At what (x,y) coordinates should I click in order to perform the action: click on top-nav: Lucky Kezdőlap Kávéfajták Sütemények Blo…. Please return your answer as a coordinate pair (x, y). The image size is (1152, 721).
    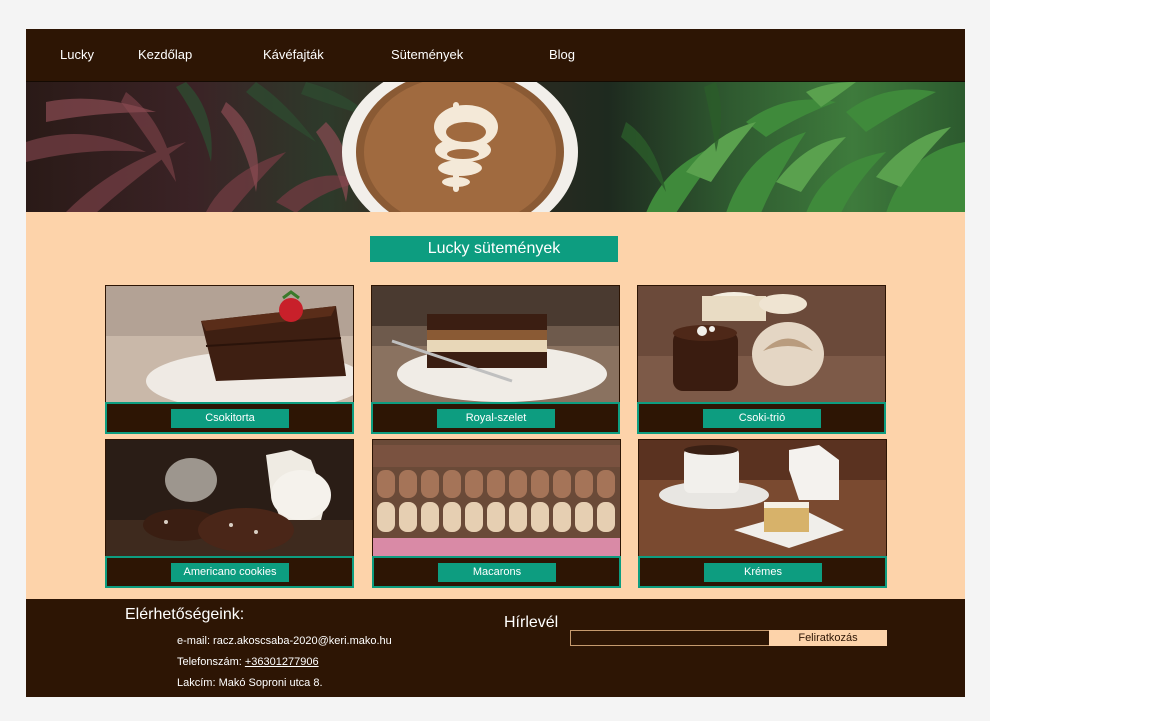
    Looking at the image, I should click on (495, 55).